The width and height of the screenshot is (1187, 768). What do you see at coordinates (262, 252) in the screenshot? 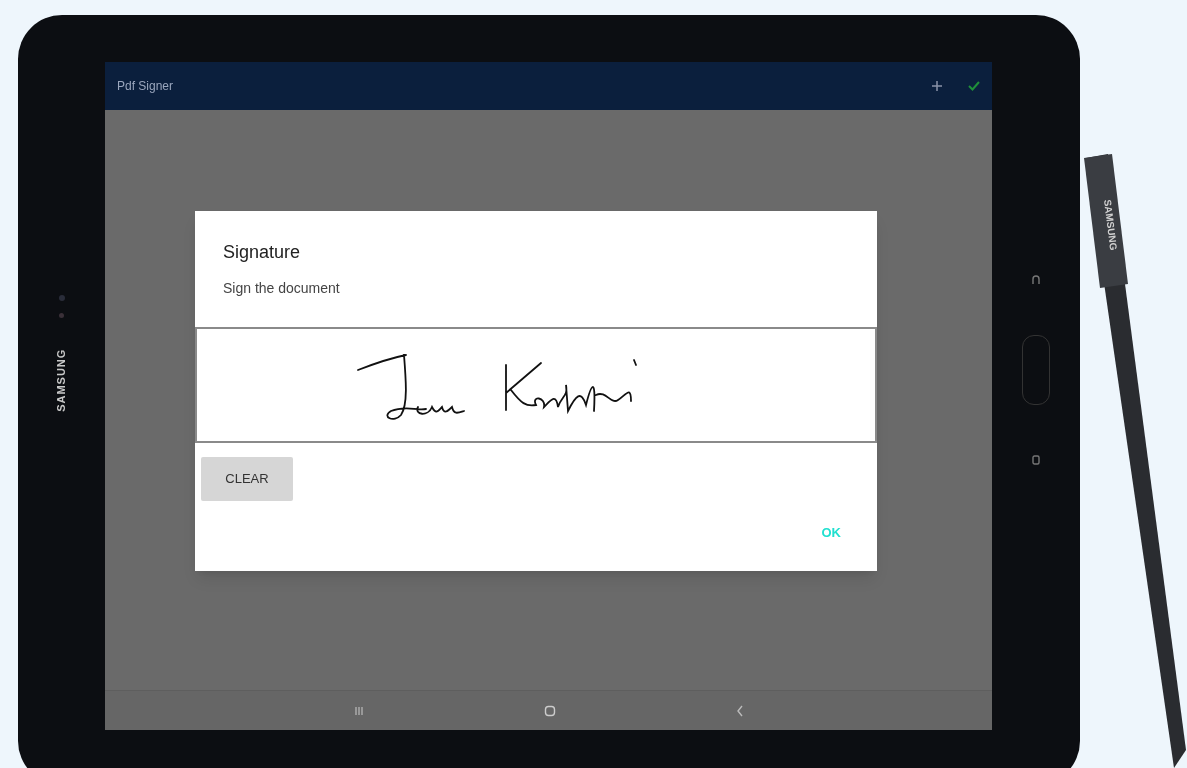
I see `dialog-title: Signature` at bounding box center [262, 252].